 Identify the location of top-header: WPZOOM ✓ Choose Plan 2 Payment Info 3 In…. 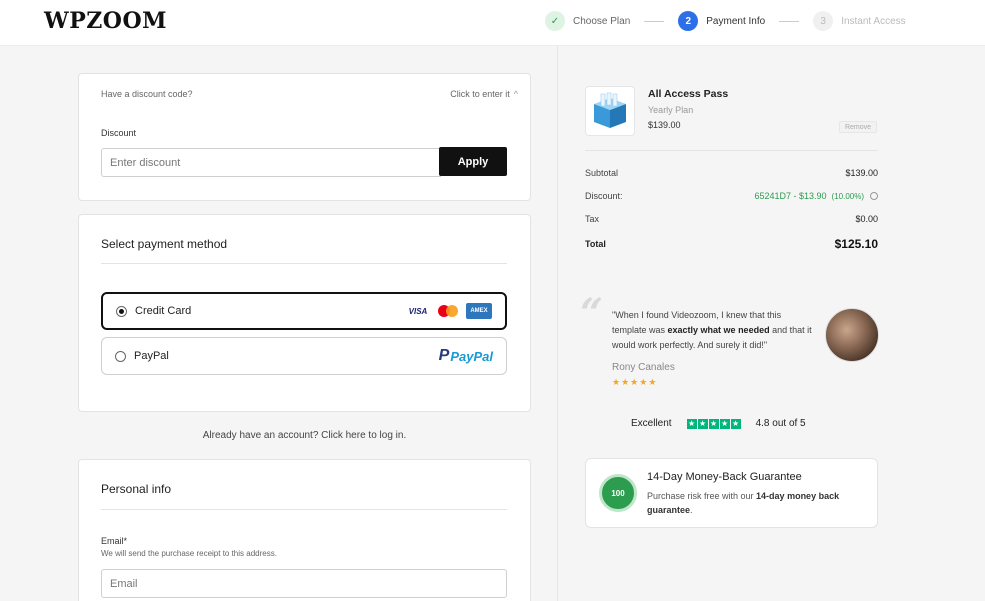
(492, 23).